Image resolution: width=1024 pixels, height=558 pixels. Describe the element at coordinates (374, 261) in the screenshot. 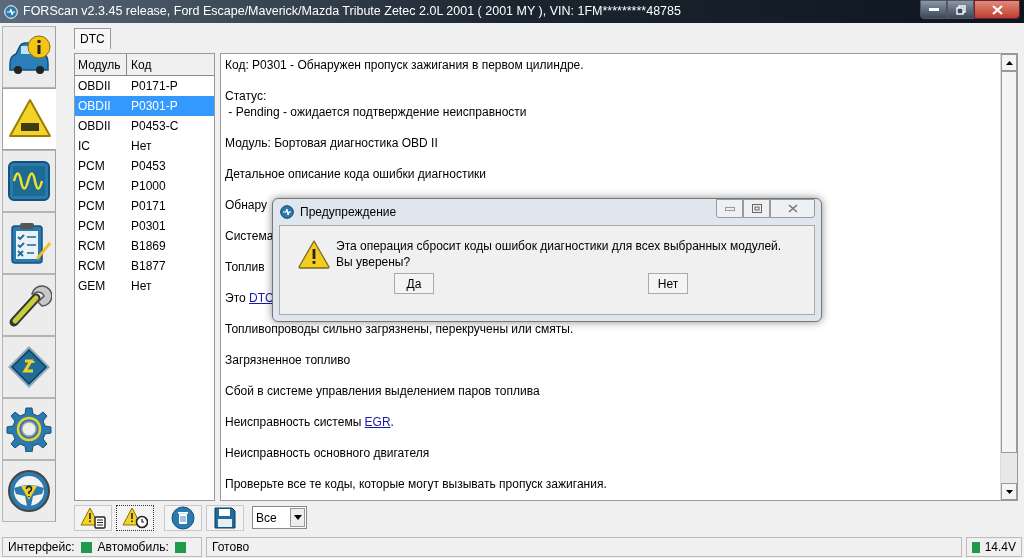

I see `dialog-message: Вы уверены?` at that location.